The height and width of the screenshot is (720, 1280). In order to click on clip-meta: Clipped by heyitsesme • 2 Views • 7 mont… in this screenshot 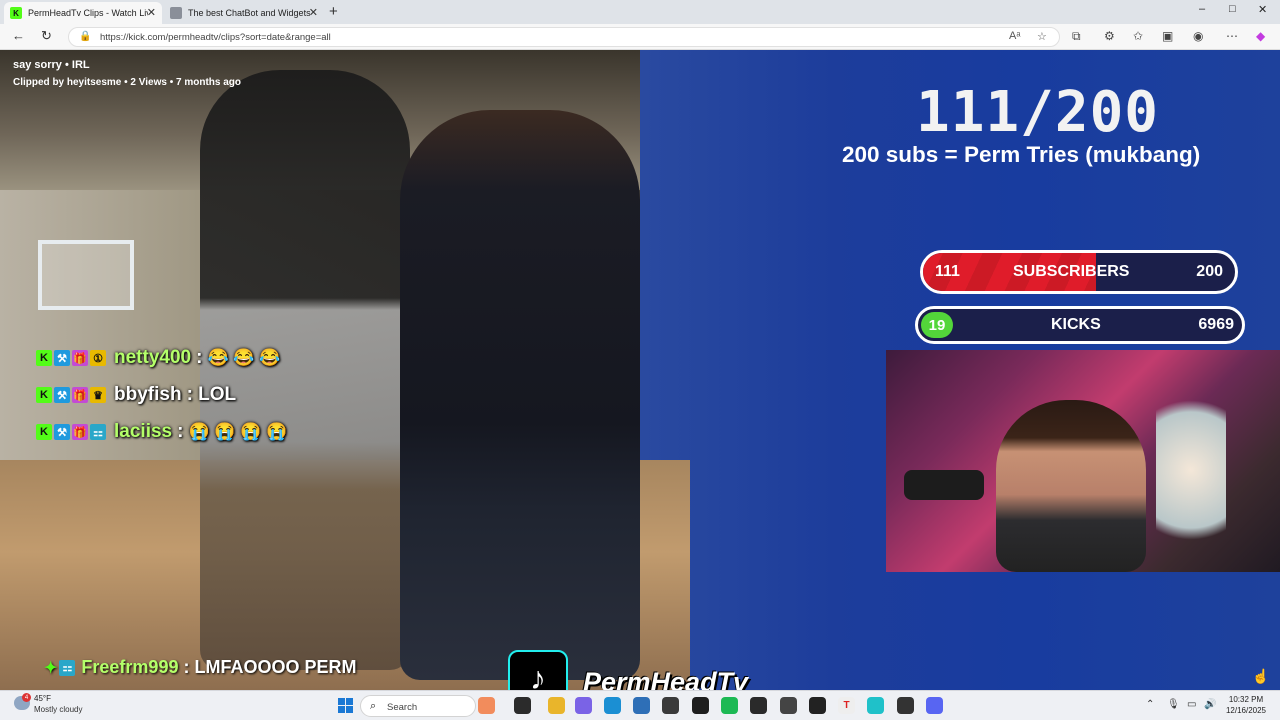, I will do `click(127, 82)`.